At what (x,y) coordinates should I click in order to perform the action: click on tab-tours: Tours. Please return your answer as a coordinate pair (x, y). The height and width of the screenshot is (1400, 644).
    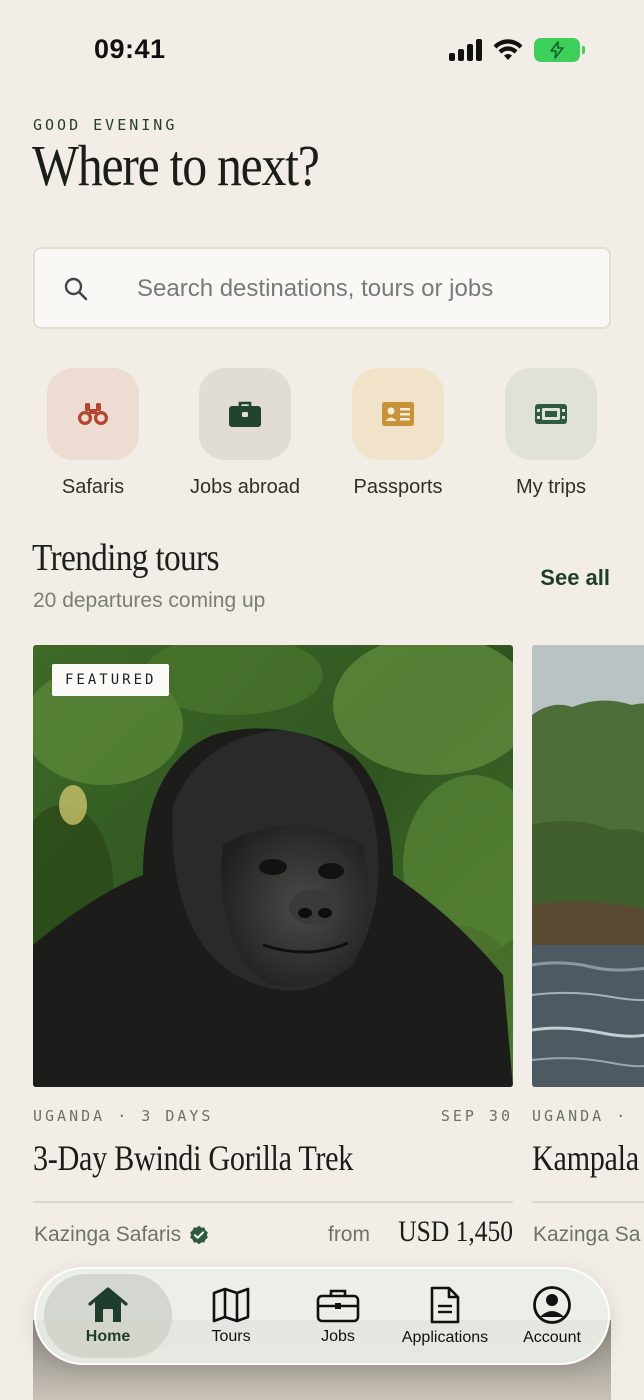
    Looking at the image, I should click on (231, 1316).